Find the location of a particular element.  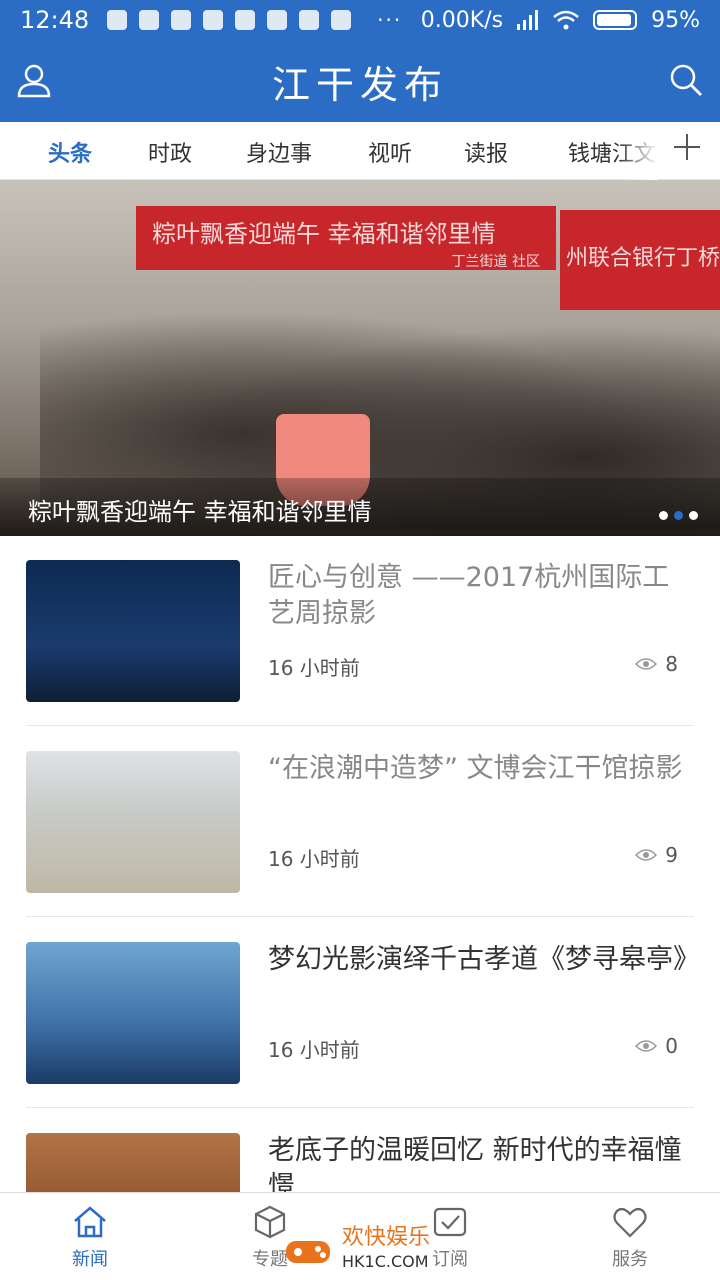

watermark-line1: 欢快娱乐 is located at coordinates (386, 1237).